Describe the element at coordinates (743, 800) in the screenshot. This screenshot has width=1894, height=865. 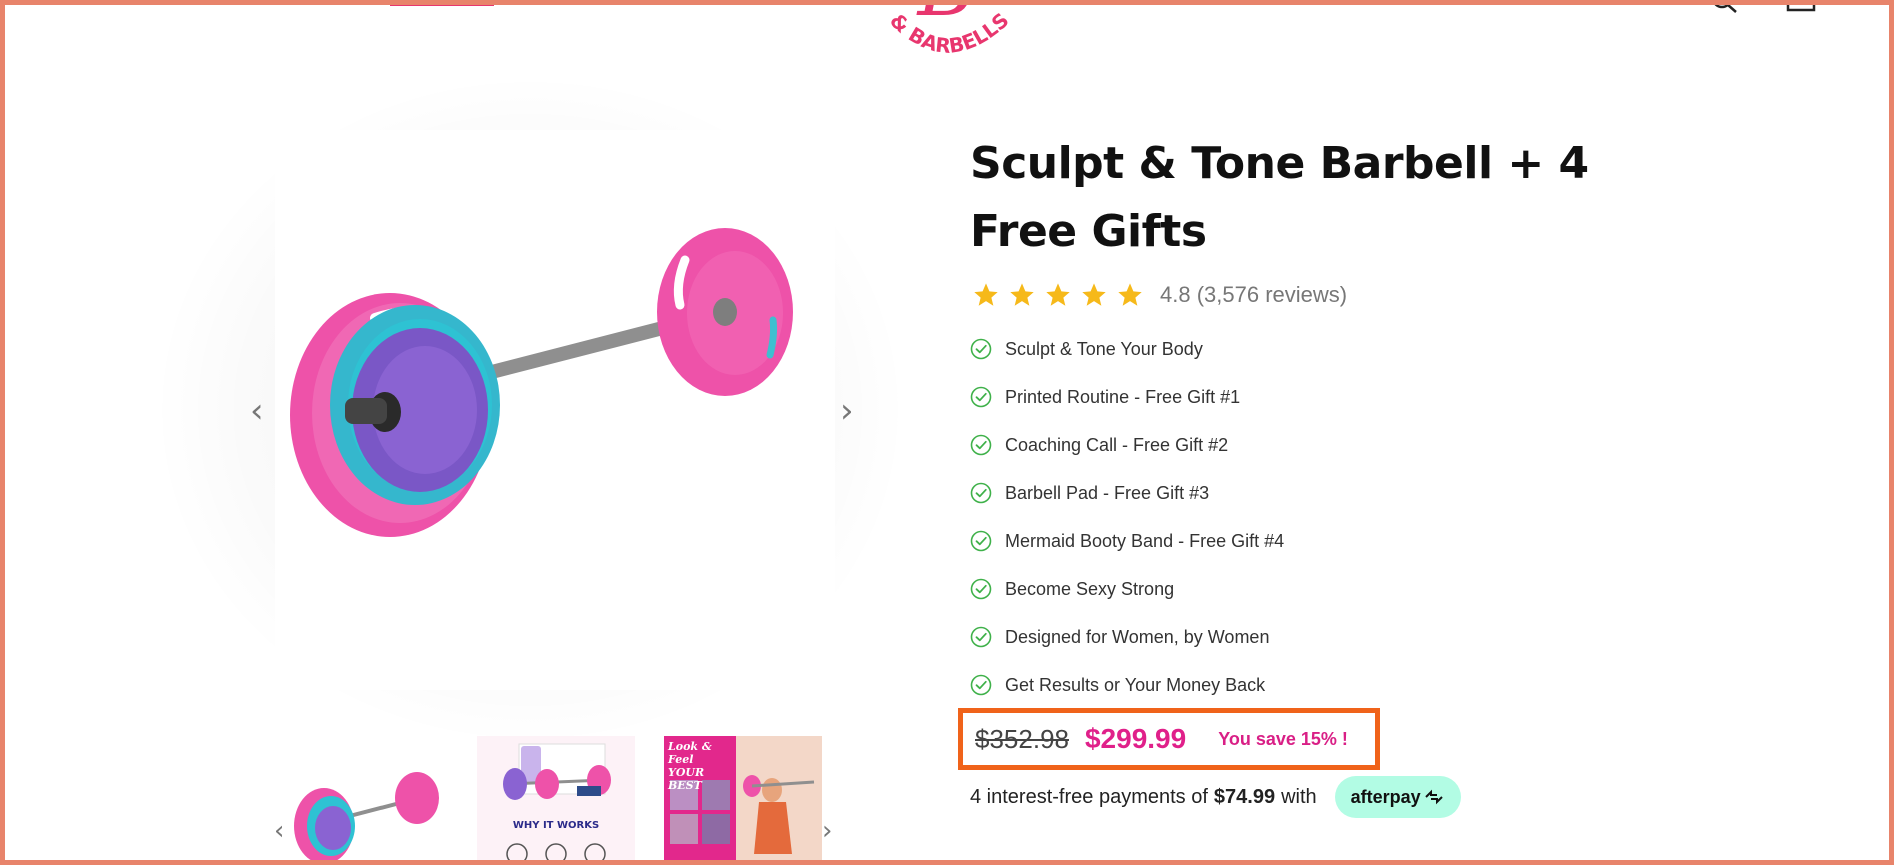
I see `thumbnail-3: Look & Feel YOUR BEST` at that location.